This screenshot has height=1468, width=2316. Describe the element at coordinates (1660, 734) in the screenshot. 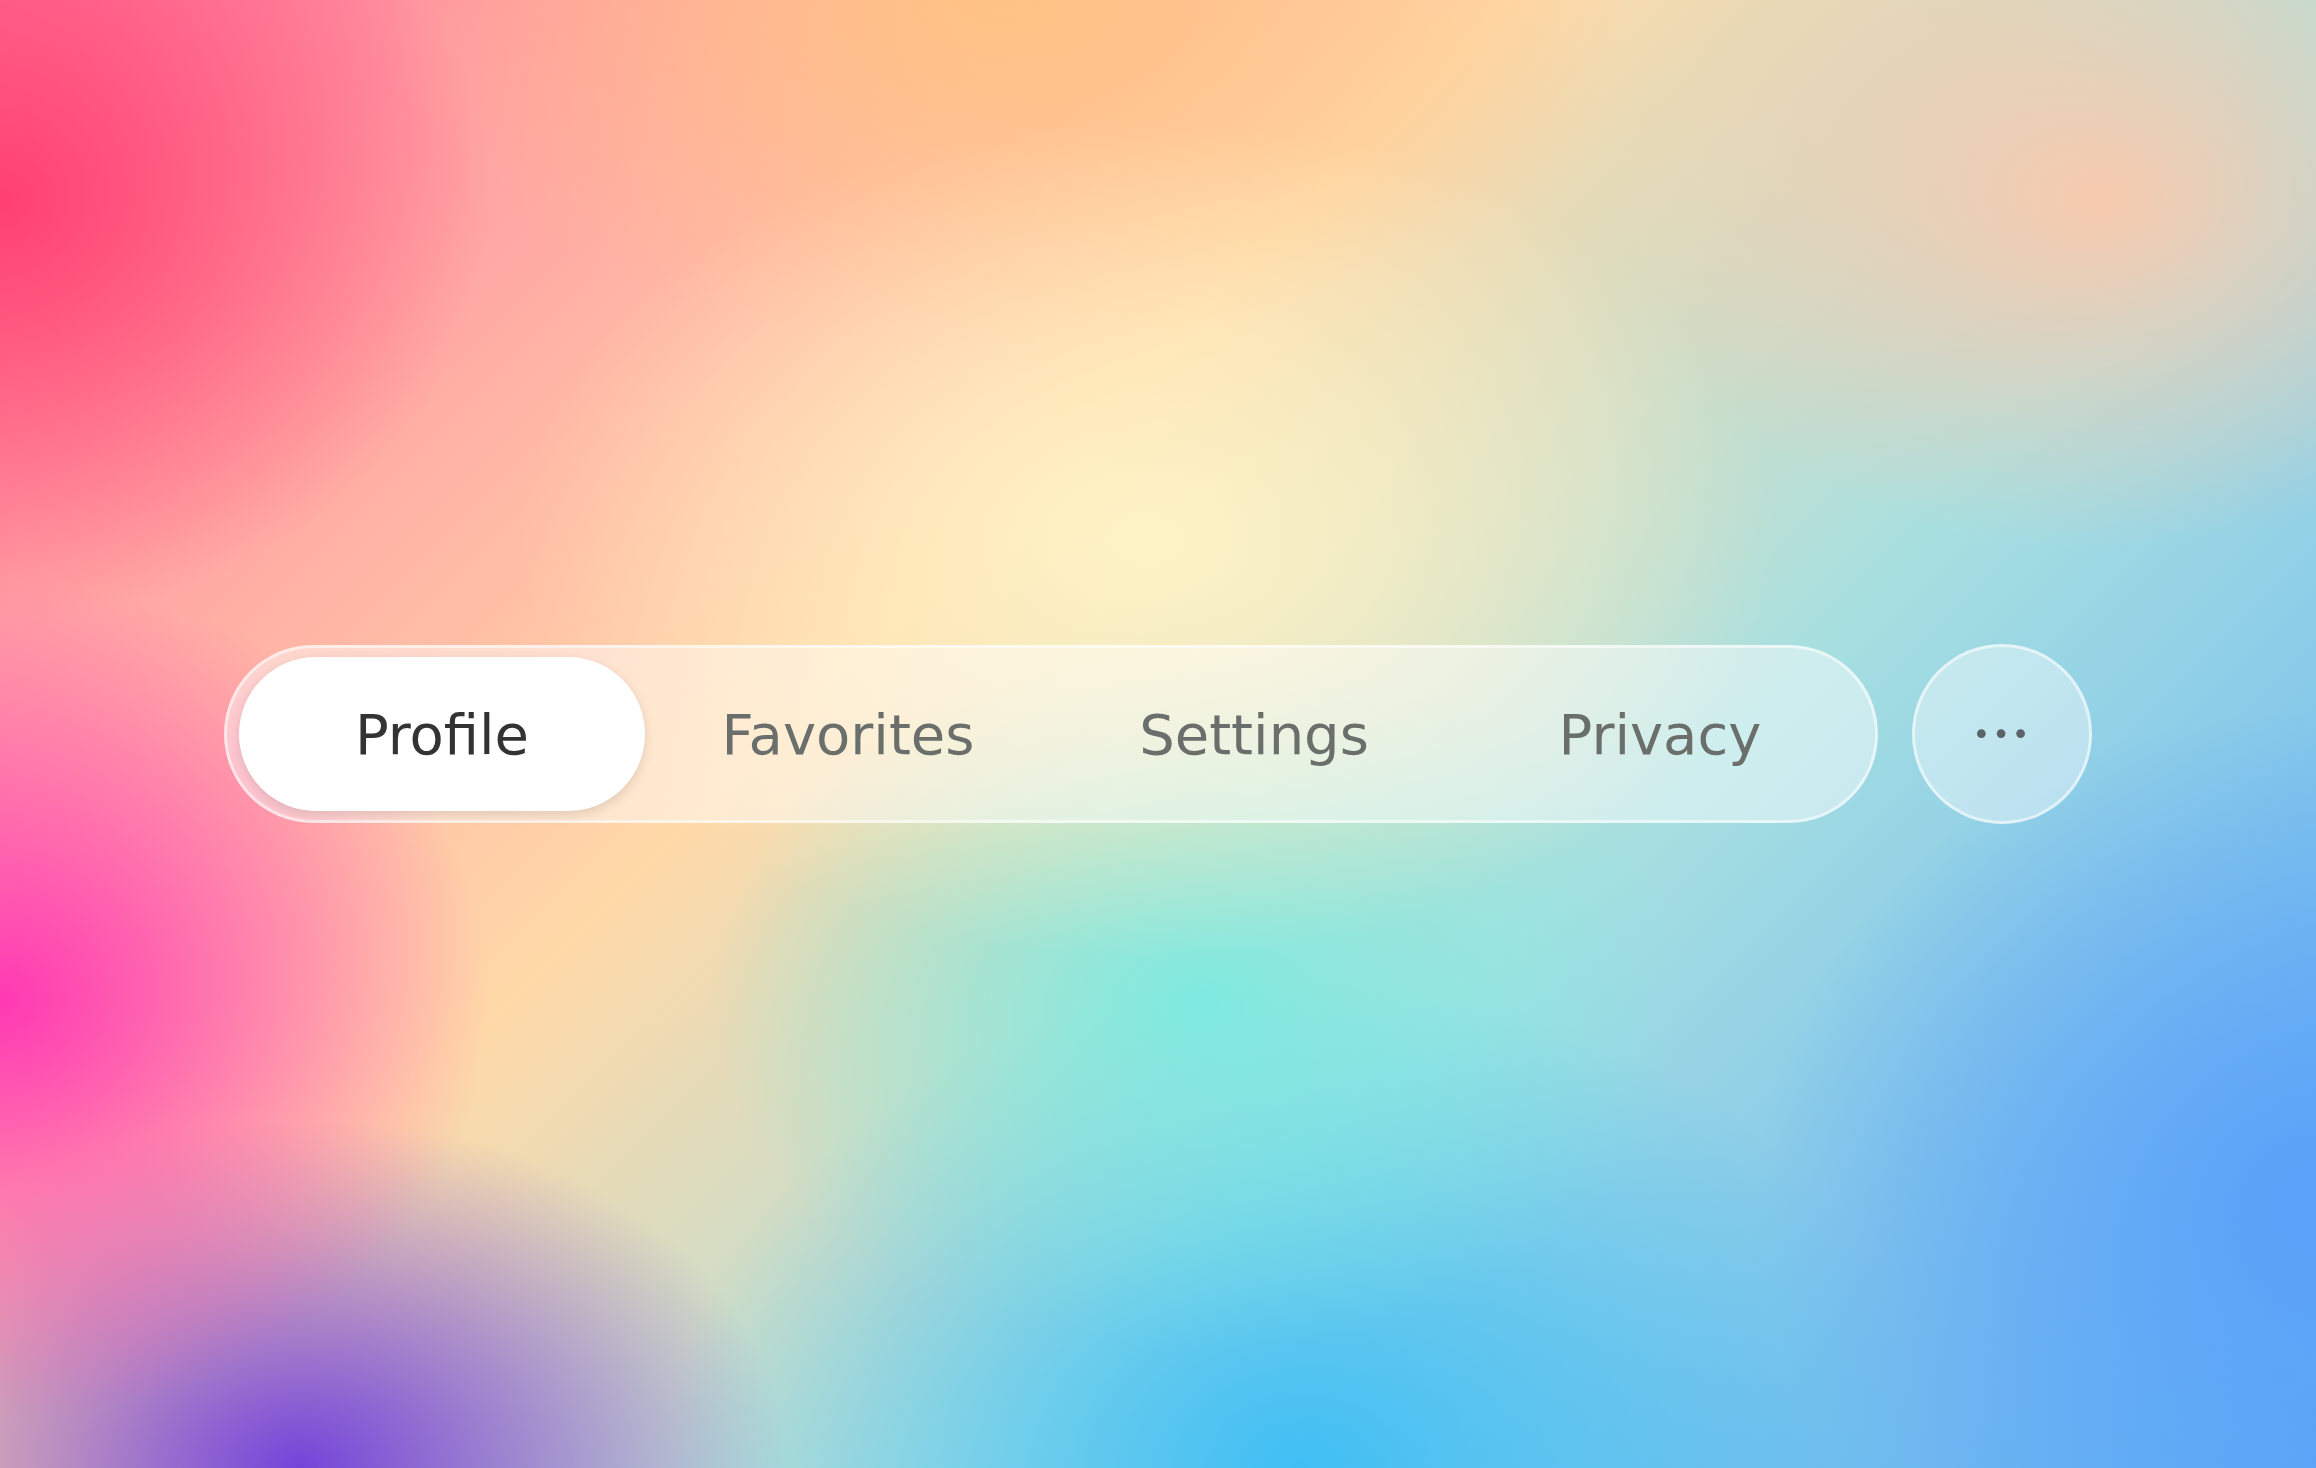

I see `tab: Privacy` at that location.